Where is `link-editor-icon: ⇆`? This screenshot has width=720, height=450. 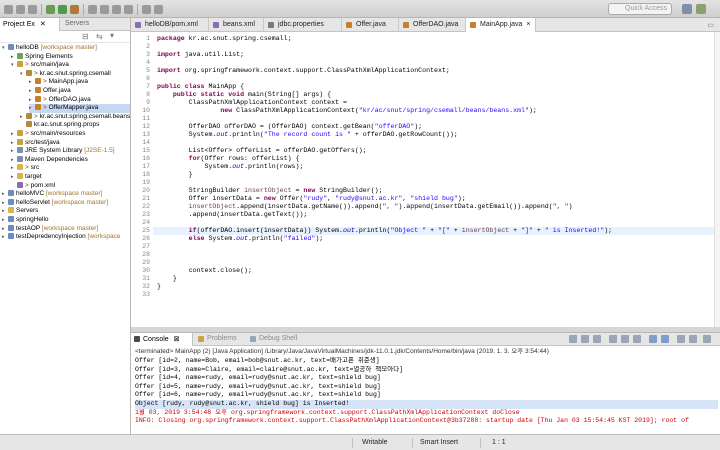 link-editor-icon: ⇆ is located at coordinates (99, 36).